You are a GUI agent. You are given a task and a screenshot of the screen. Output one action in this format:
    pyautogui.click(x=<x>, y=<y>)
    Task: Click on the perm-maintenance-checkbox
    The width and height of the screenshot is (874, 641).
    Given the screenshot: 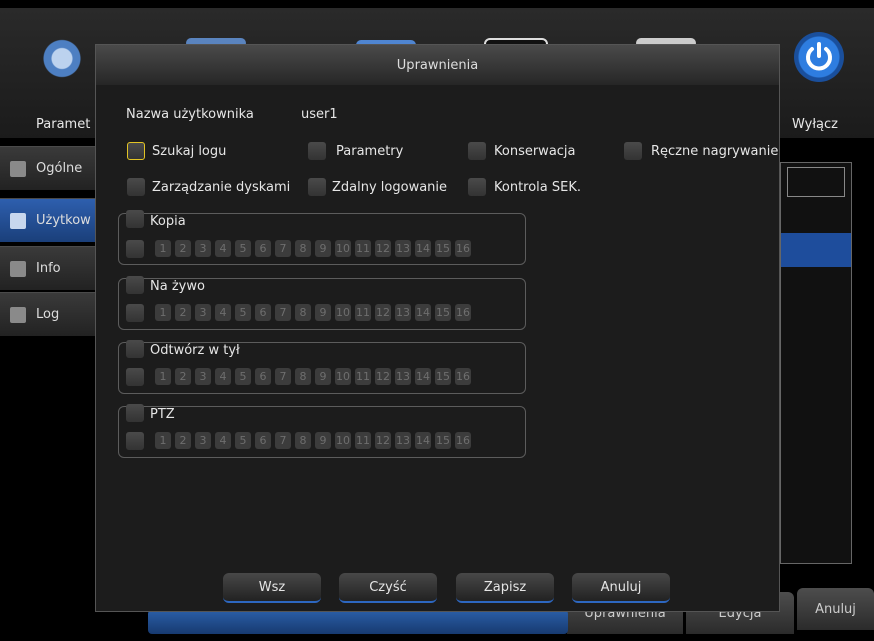 What is the action you would take?
    pyautogui.click(x=477, y=151)
    